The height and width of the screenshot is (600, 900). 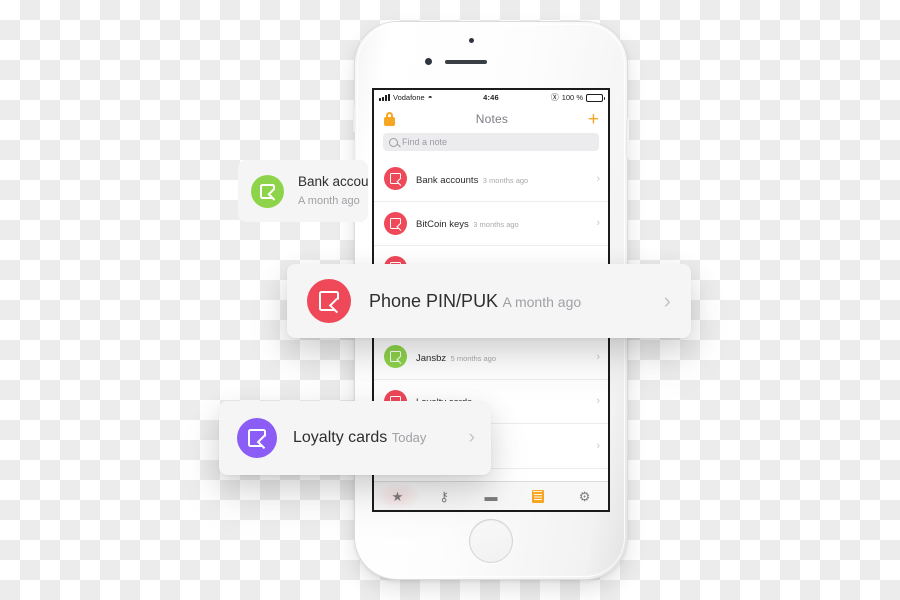 I want to click on add-note-button: +, so click(x=593, y=119).